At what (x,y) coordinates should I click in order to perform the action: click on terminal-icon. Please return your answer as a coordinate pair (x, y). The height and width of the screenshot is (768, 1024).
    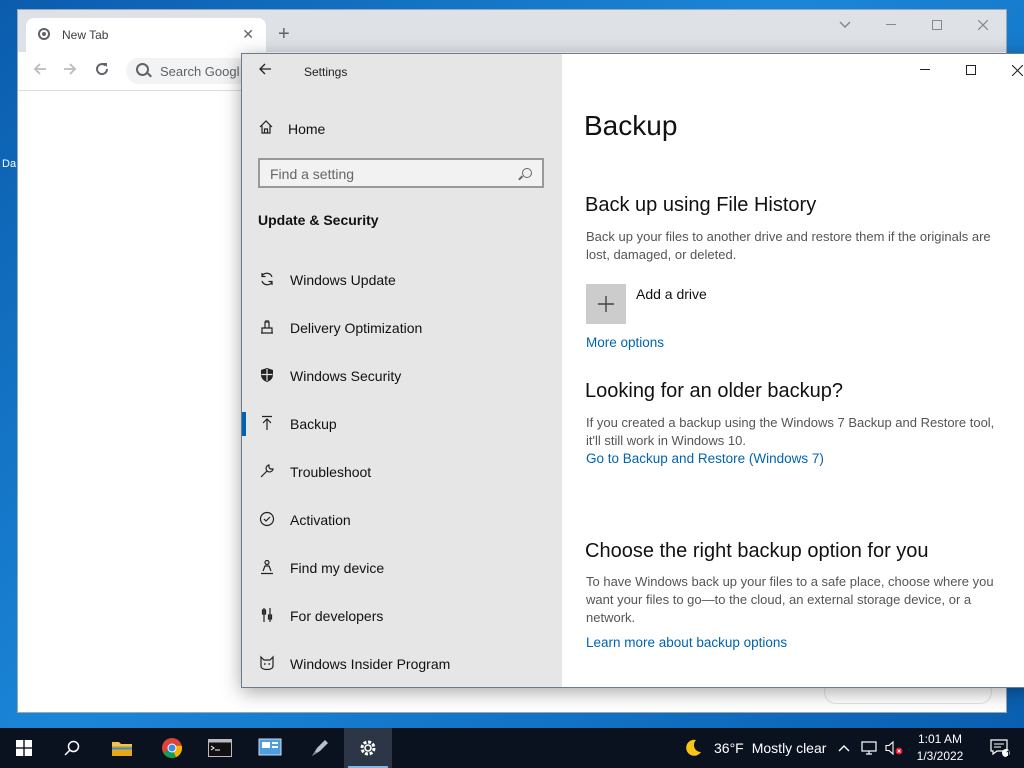
    Looking at the image, I should click on (220, 748).